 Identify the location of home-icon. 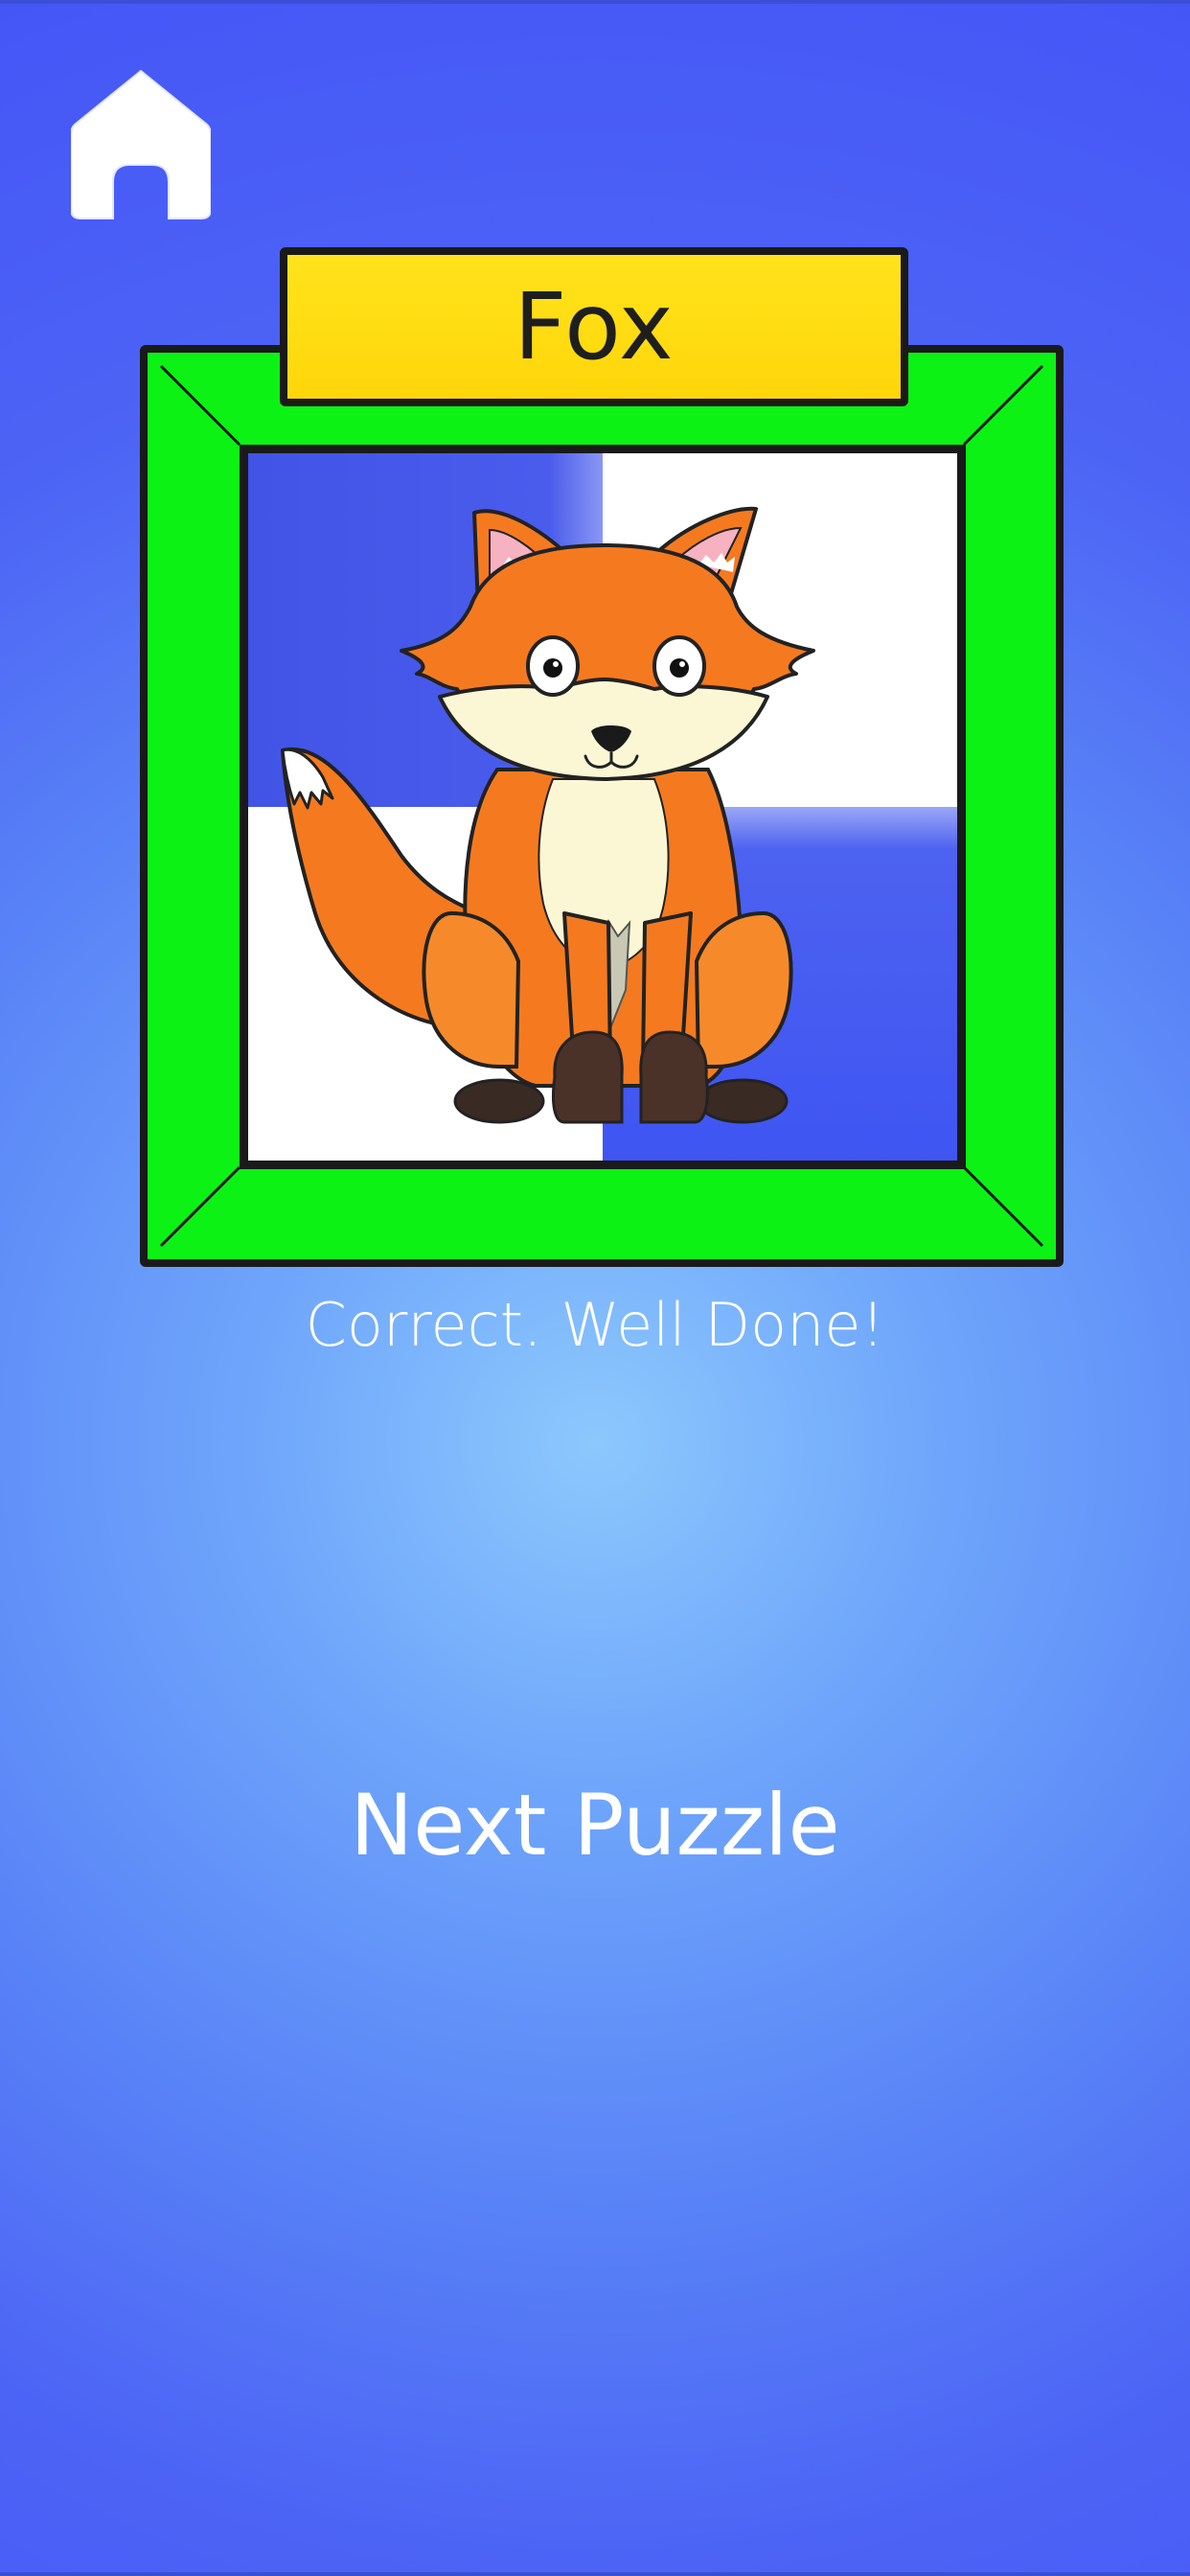
(141, 144).